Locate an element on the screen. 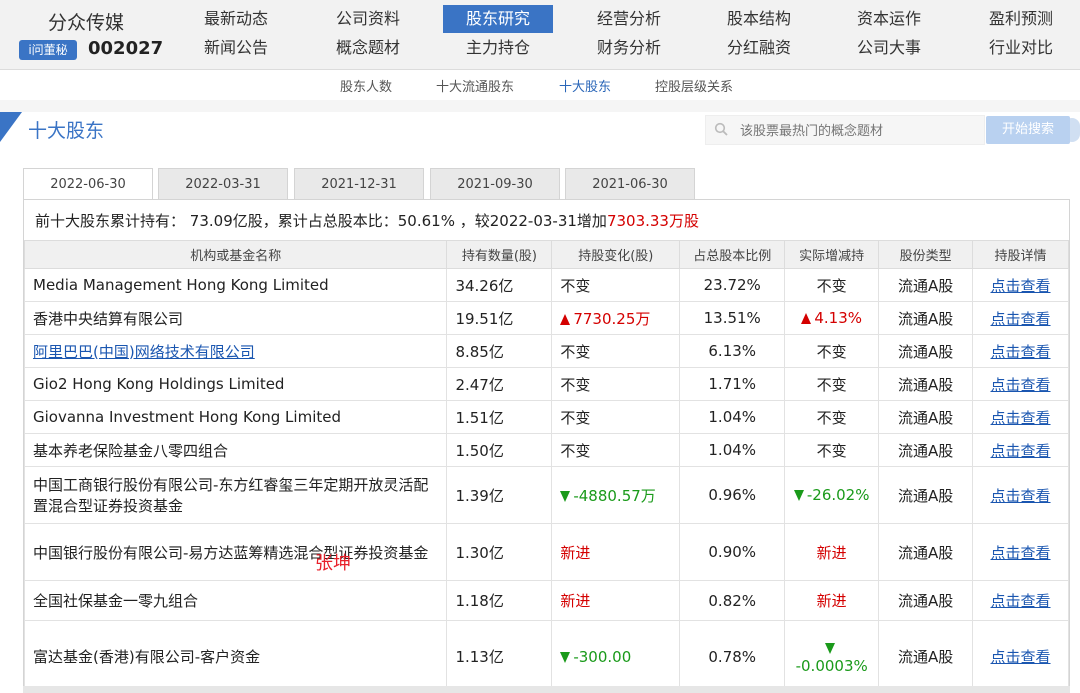 The height and width of the screenshot is (693, 1080). nav-item: 主力持仓 is located at coordinates (498, 48).